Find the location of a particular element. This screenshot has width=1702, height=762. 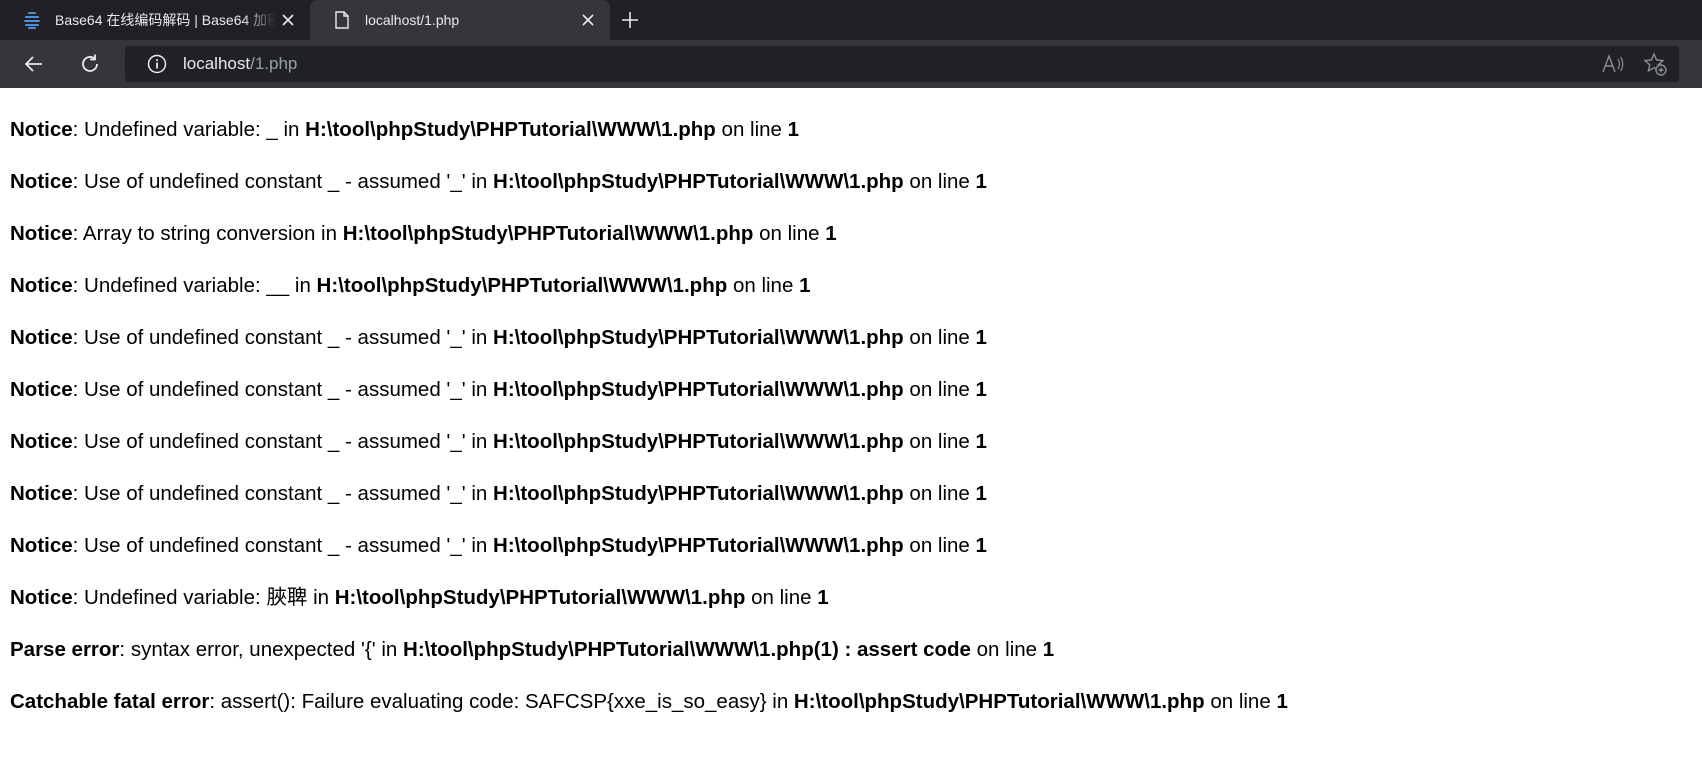

browser-toolbar: localhost/1.php is located at coordinates (851, 64).